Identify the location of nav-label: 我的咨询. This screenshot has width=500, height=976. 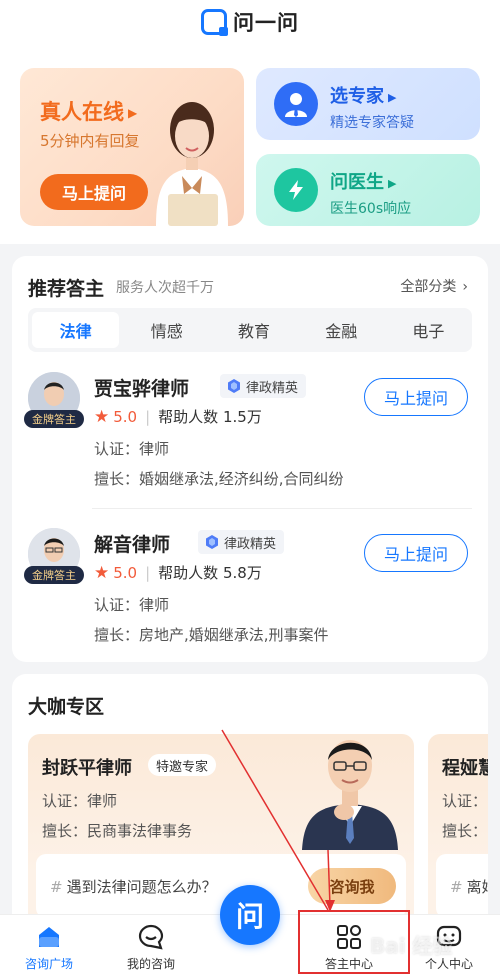
(150, 964).